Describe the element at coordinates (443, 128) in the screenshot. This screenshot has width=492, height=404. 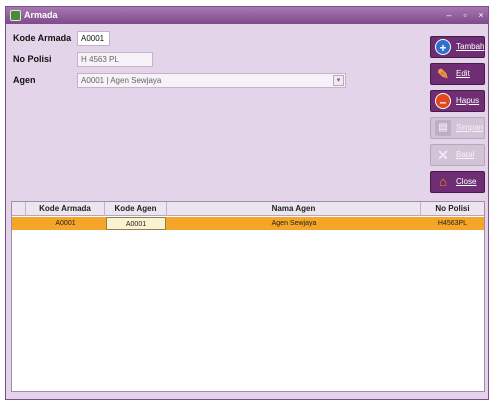
I see `save-icon: ▤` at that location.